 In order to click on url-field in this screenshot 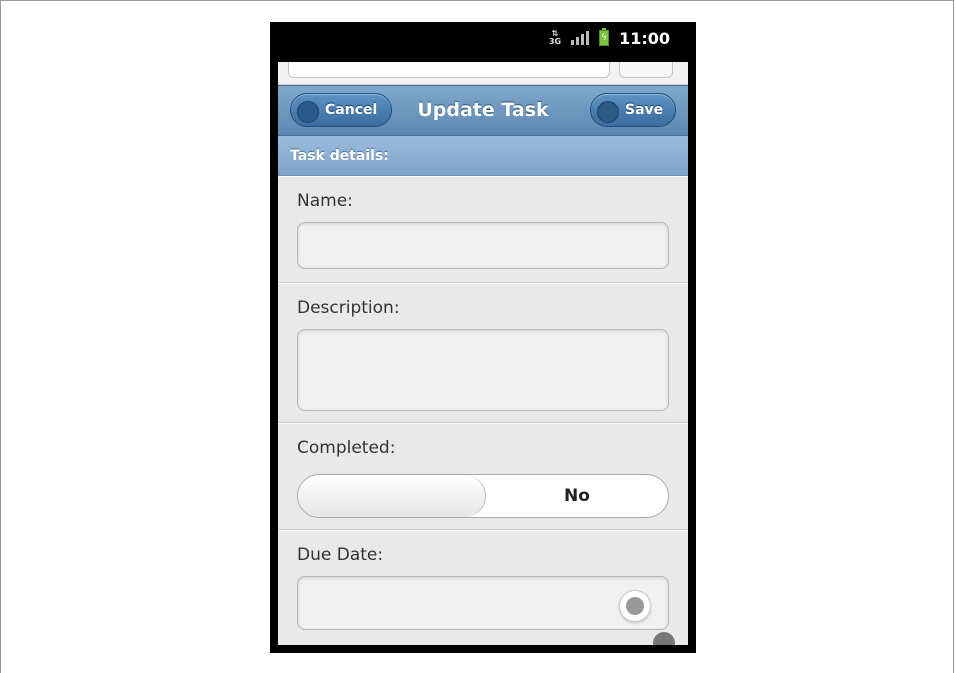, I will do `click(449, 70)`.